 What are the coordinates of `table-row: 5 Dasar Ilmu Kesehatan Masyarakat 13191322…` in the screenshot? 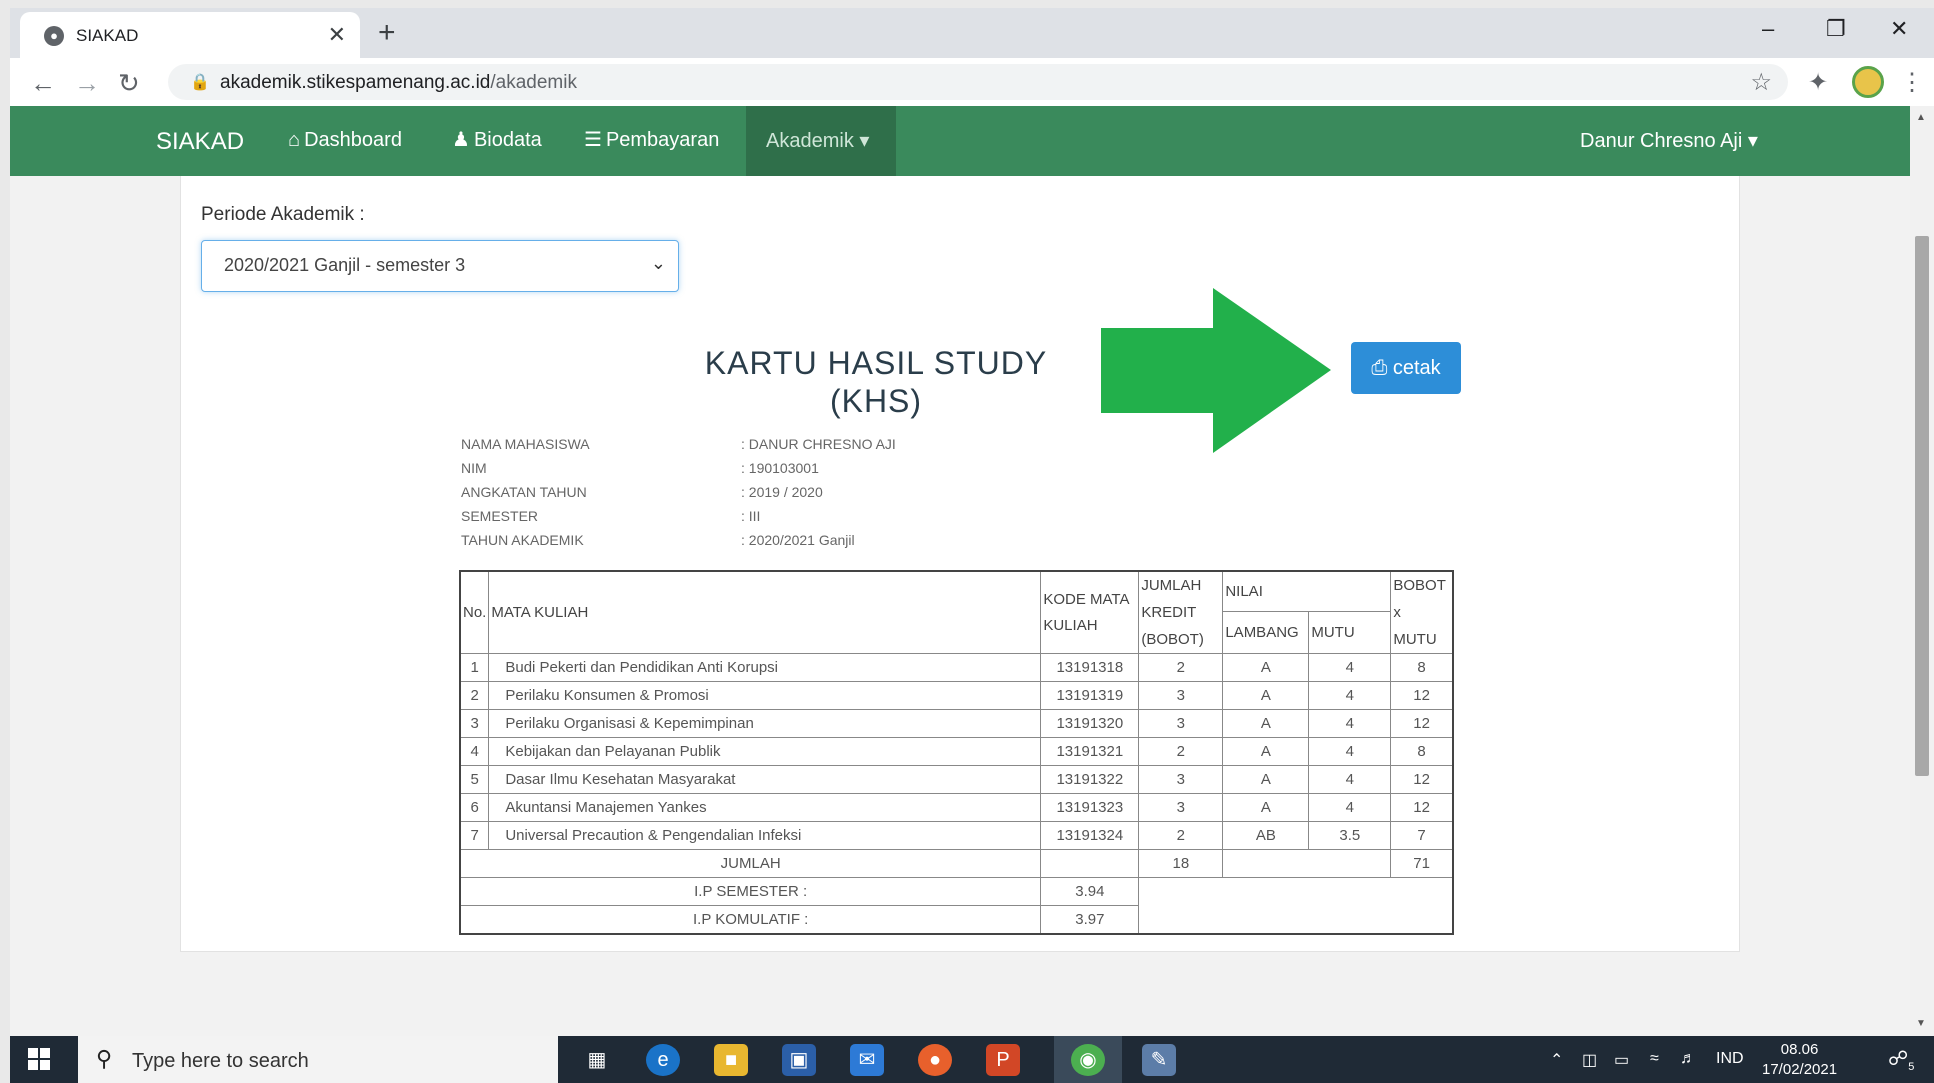 It's located at (956, 779).